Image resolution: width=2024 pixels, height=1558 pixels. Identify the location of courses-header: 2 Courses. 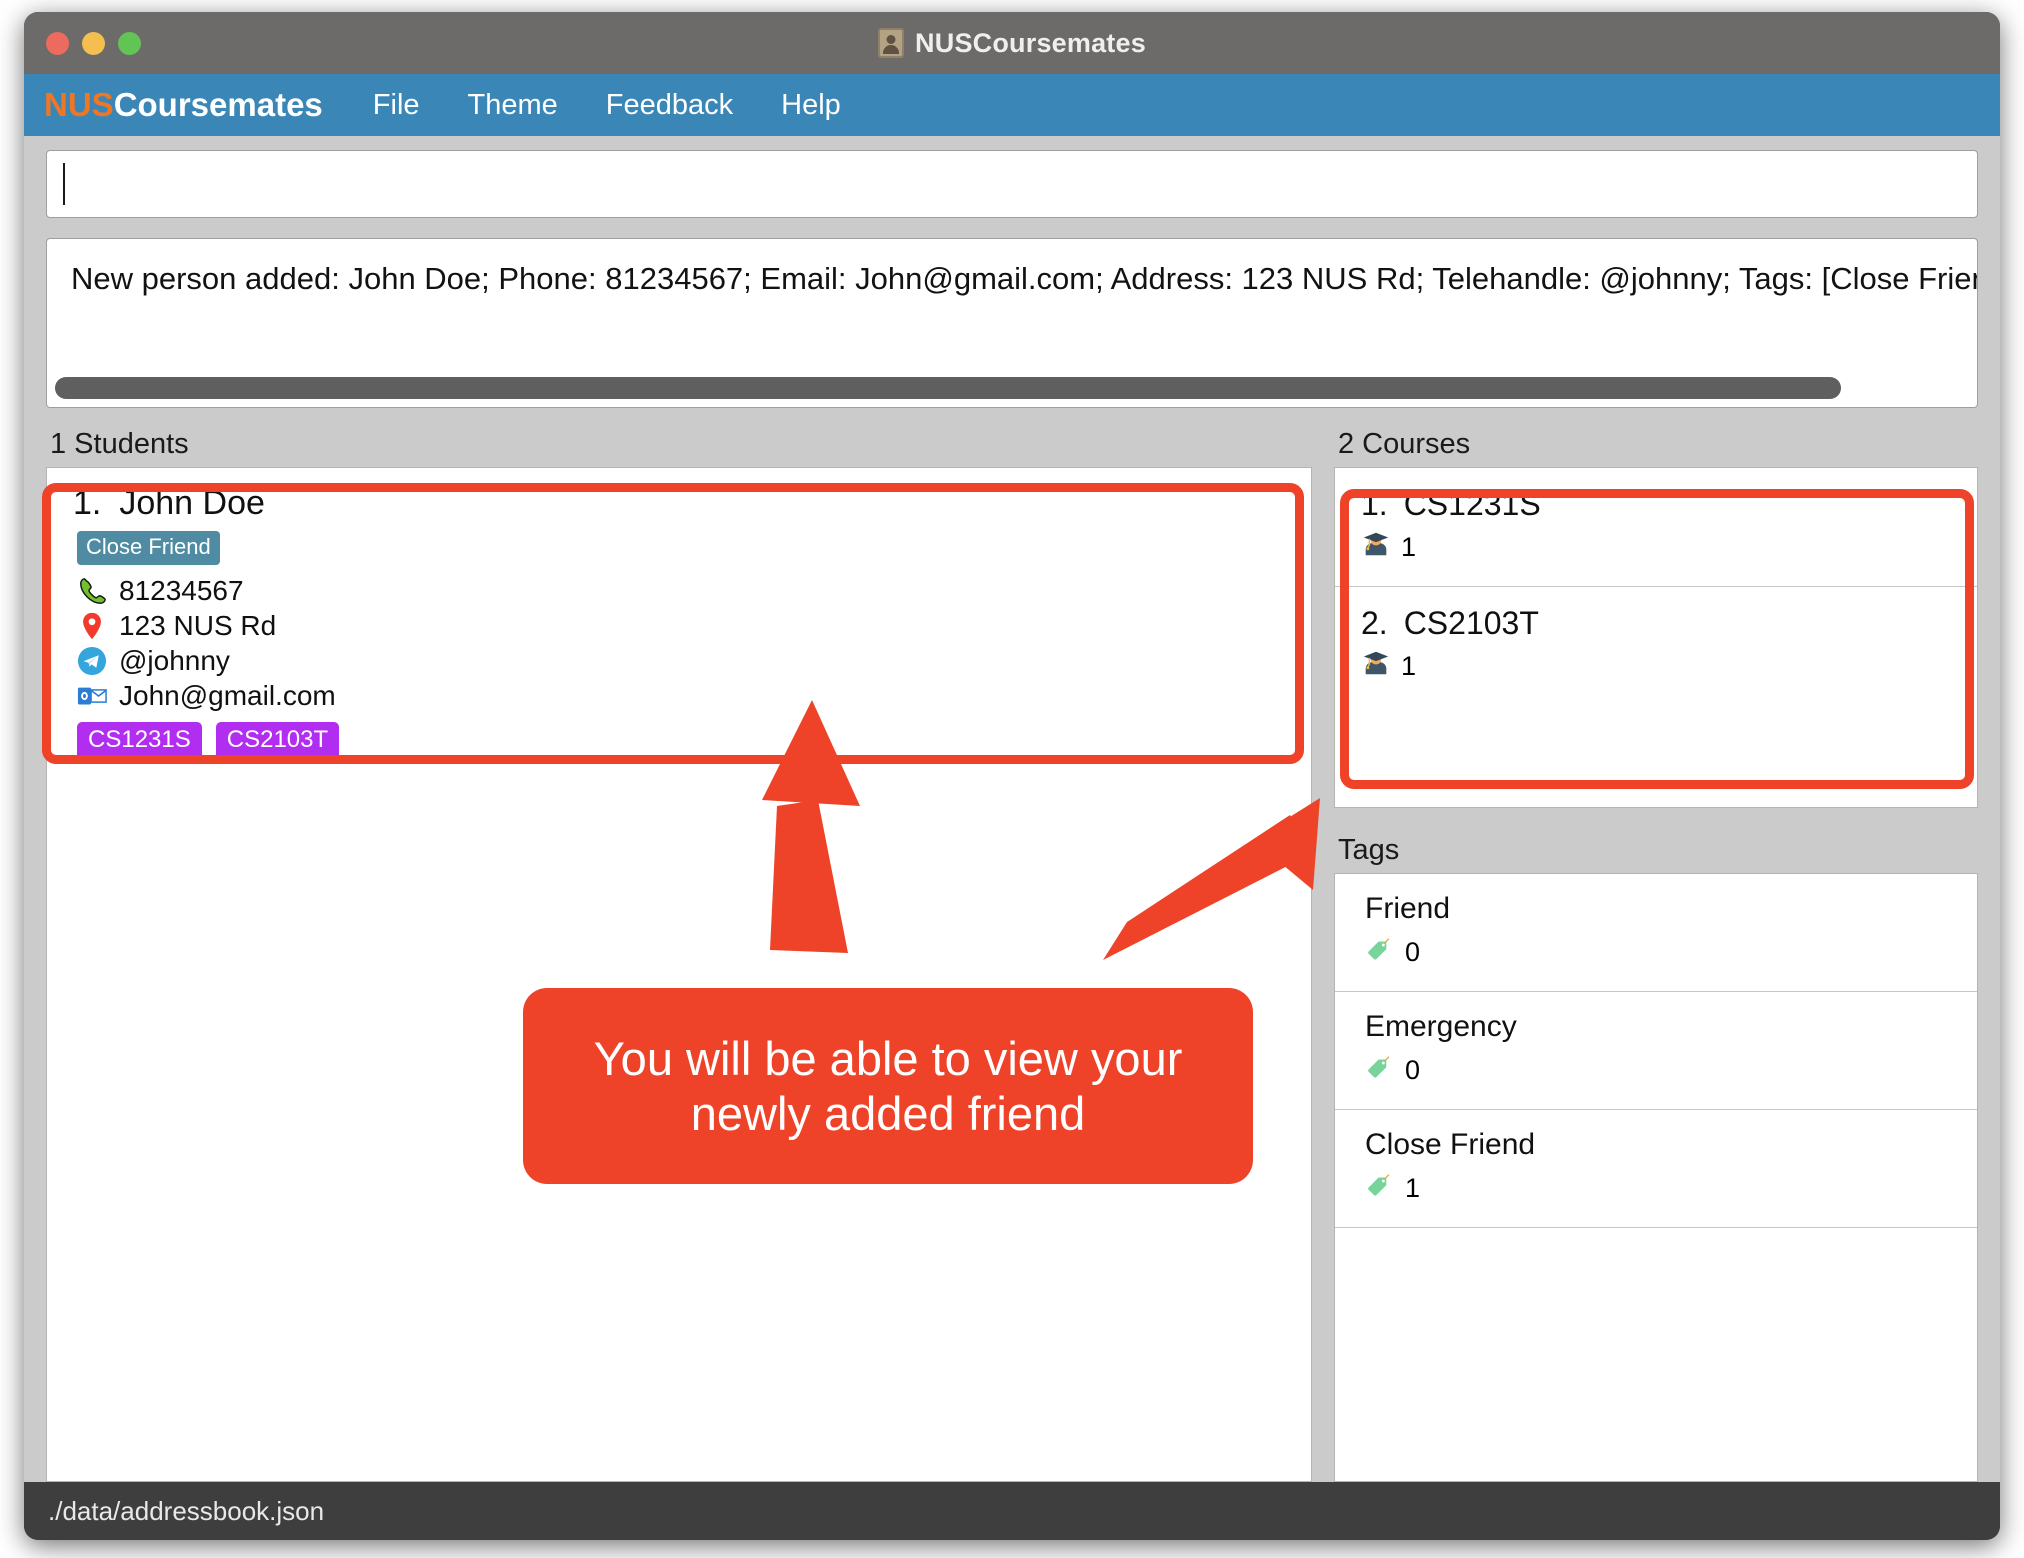
(1404, 444).